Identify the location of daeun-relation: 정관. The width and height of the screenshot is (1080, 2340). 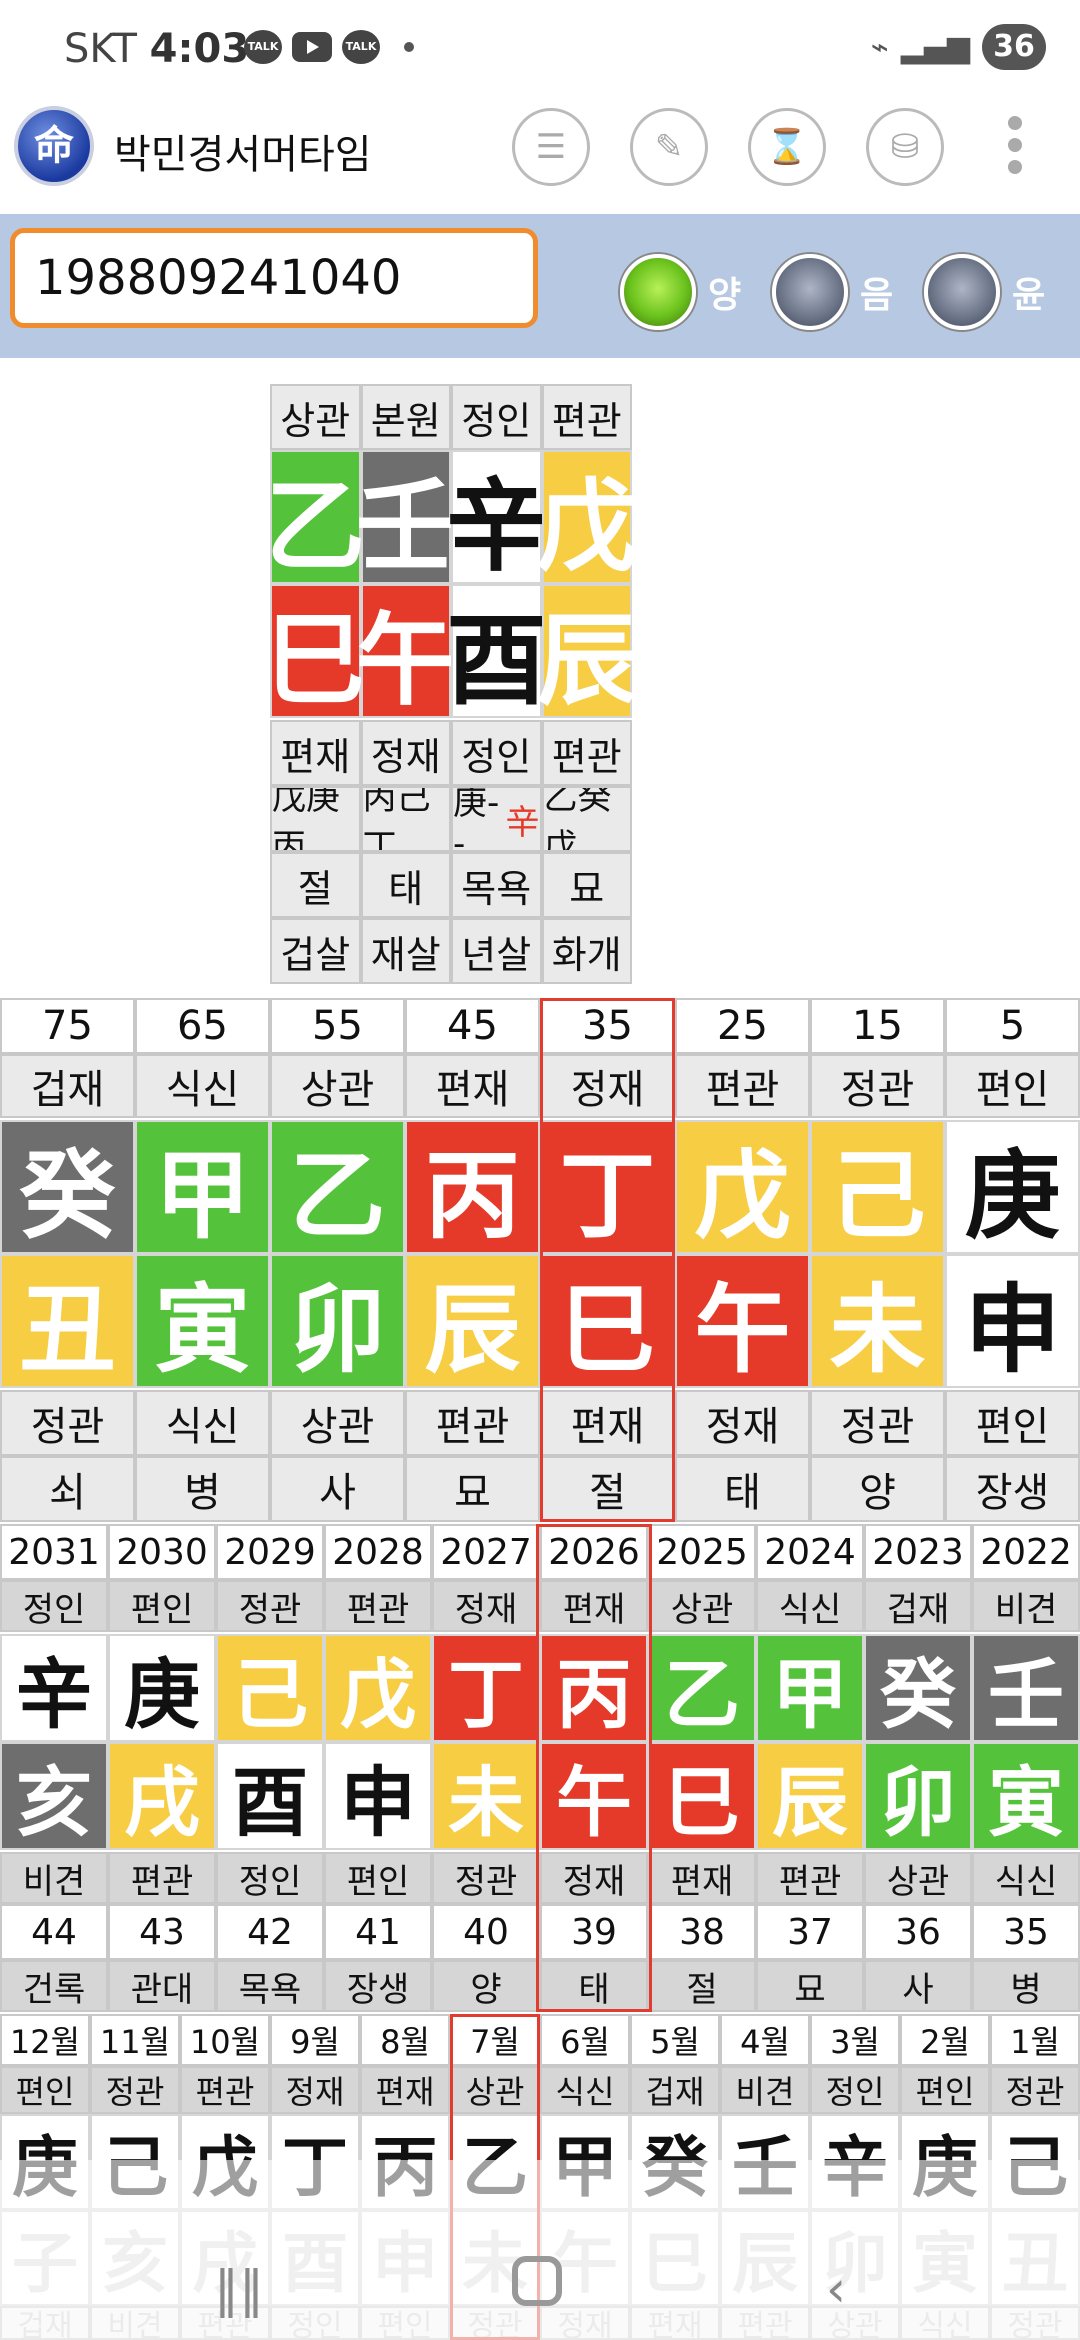
(67, 1423).